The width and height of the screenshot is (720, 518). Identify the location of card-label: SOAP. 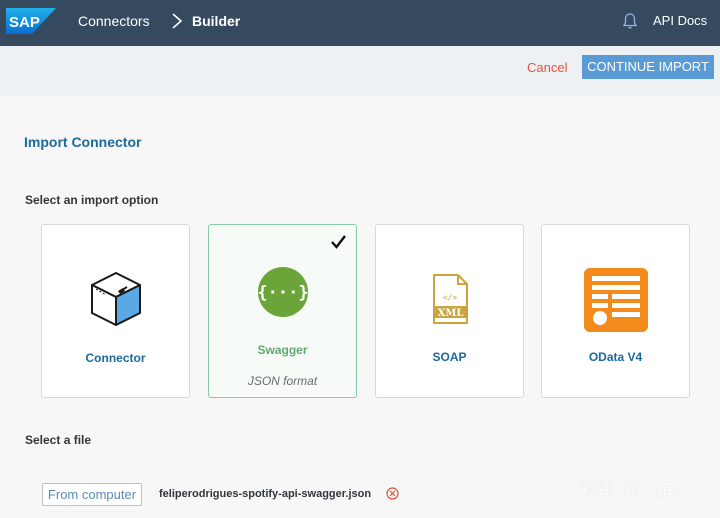
(449, 357).